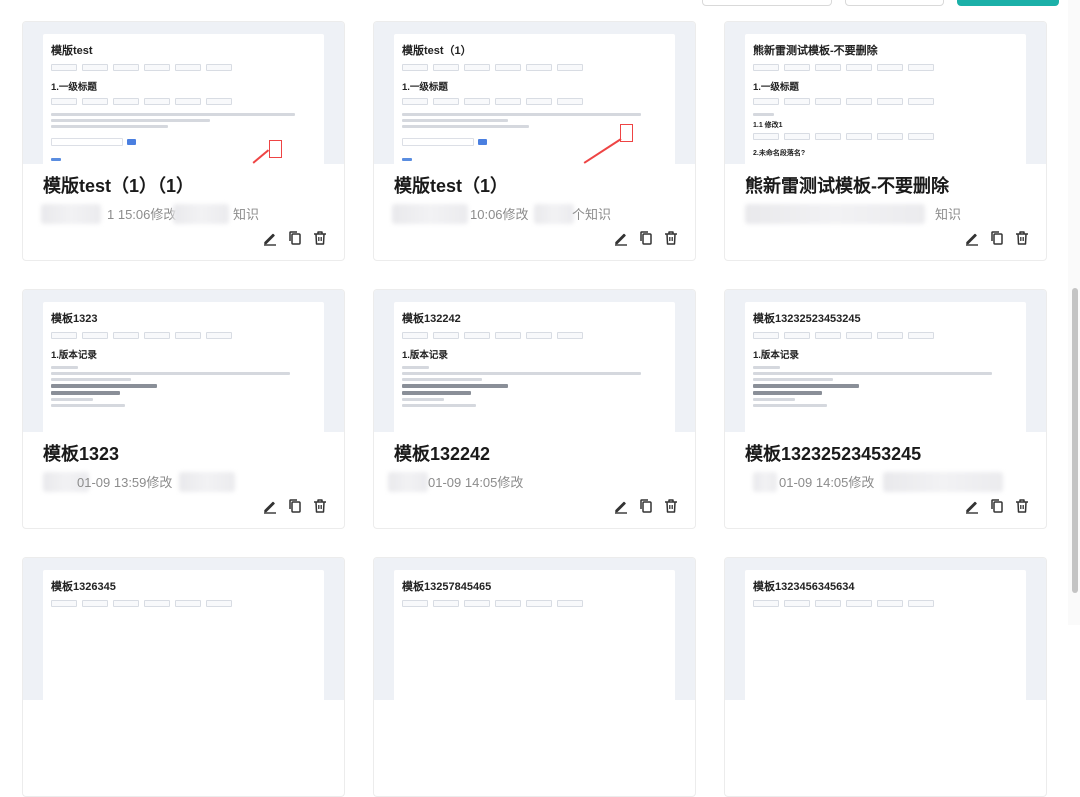 The height and width of the screenshot is (797, 1080). I want to click on preview-doc-title: 模板132242, so click(431, 319).